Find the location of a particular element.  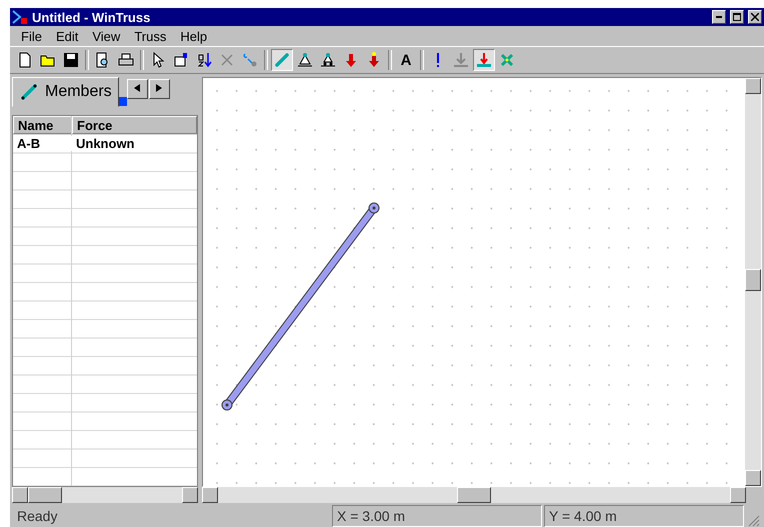

maximize-icon is located at coordinates (737, 17).